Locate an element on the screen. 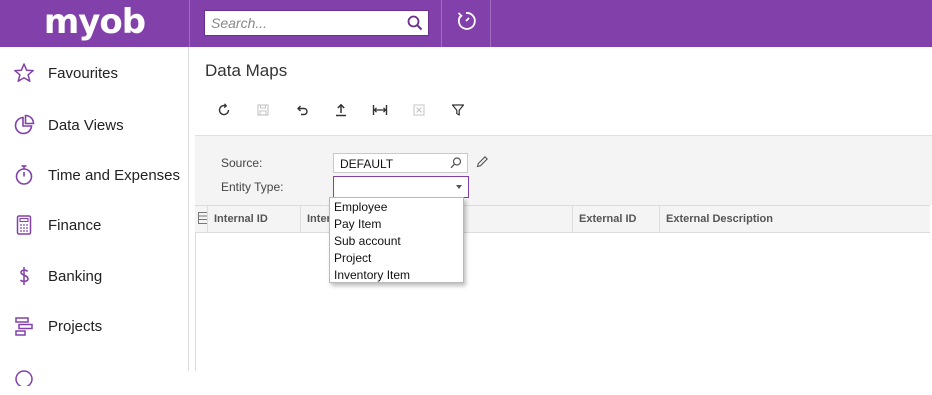 This screenshot has height=395, width=932. save-icon is located at coordinates (263, 112).